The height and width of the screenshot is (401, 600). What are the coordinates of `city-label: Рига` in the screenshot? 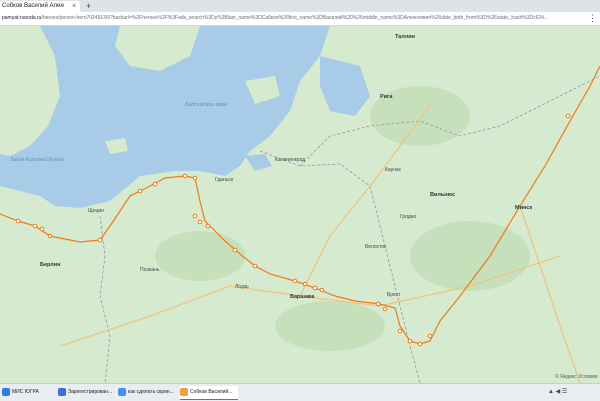 It's located at (386, 97).